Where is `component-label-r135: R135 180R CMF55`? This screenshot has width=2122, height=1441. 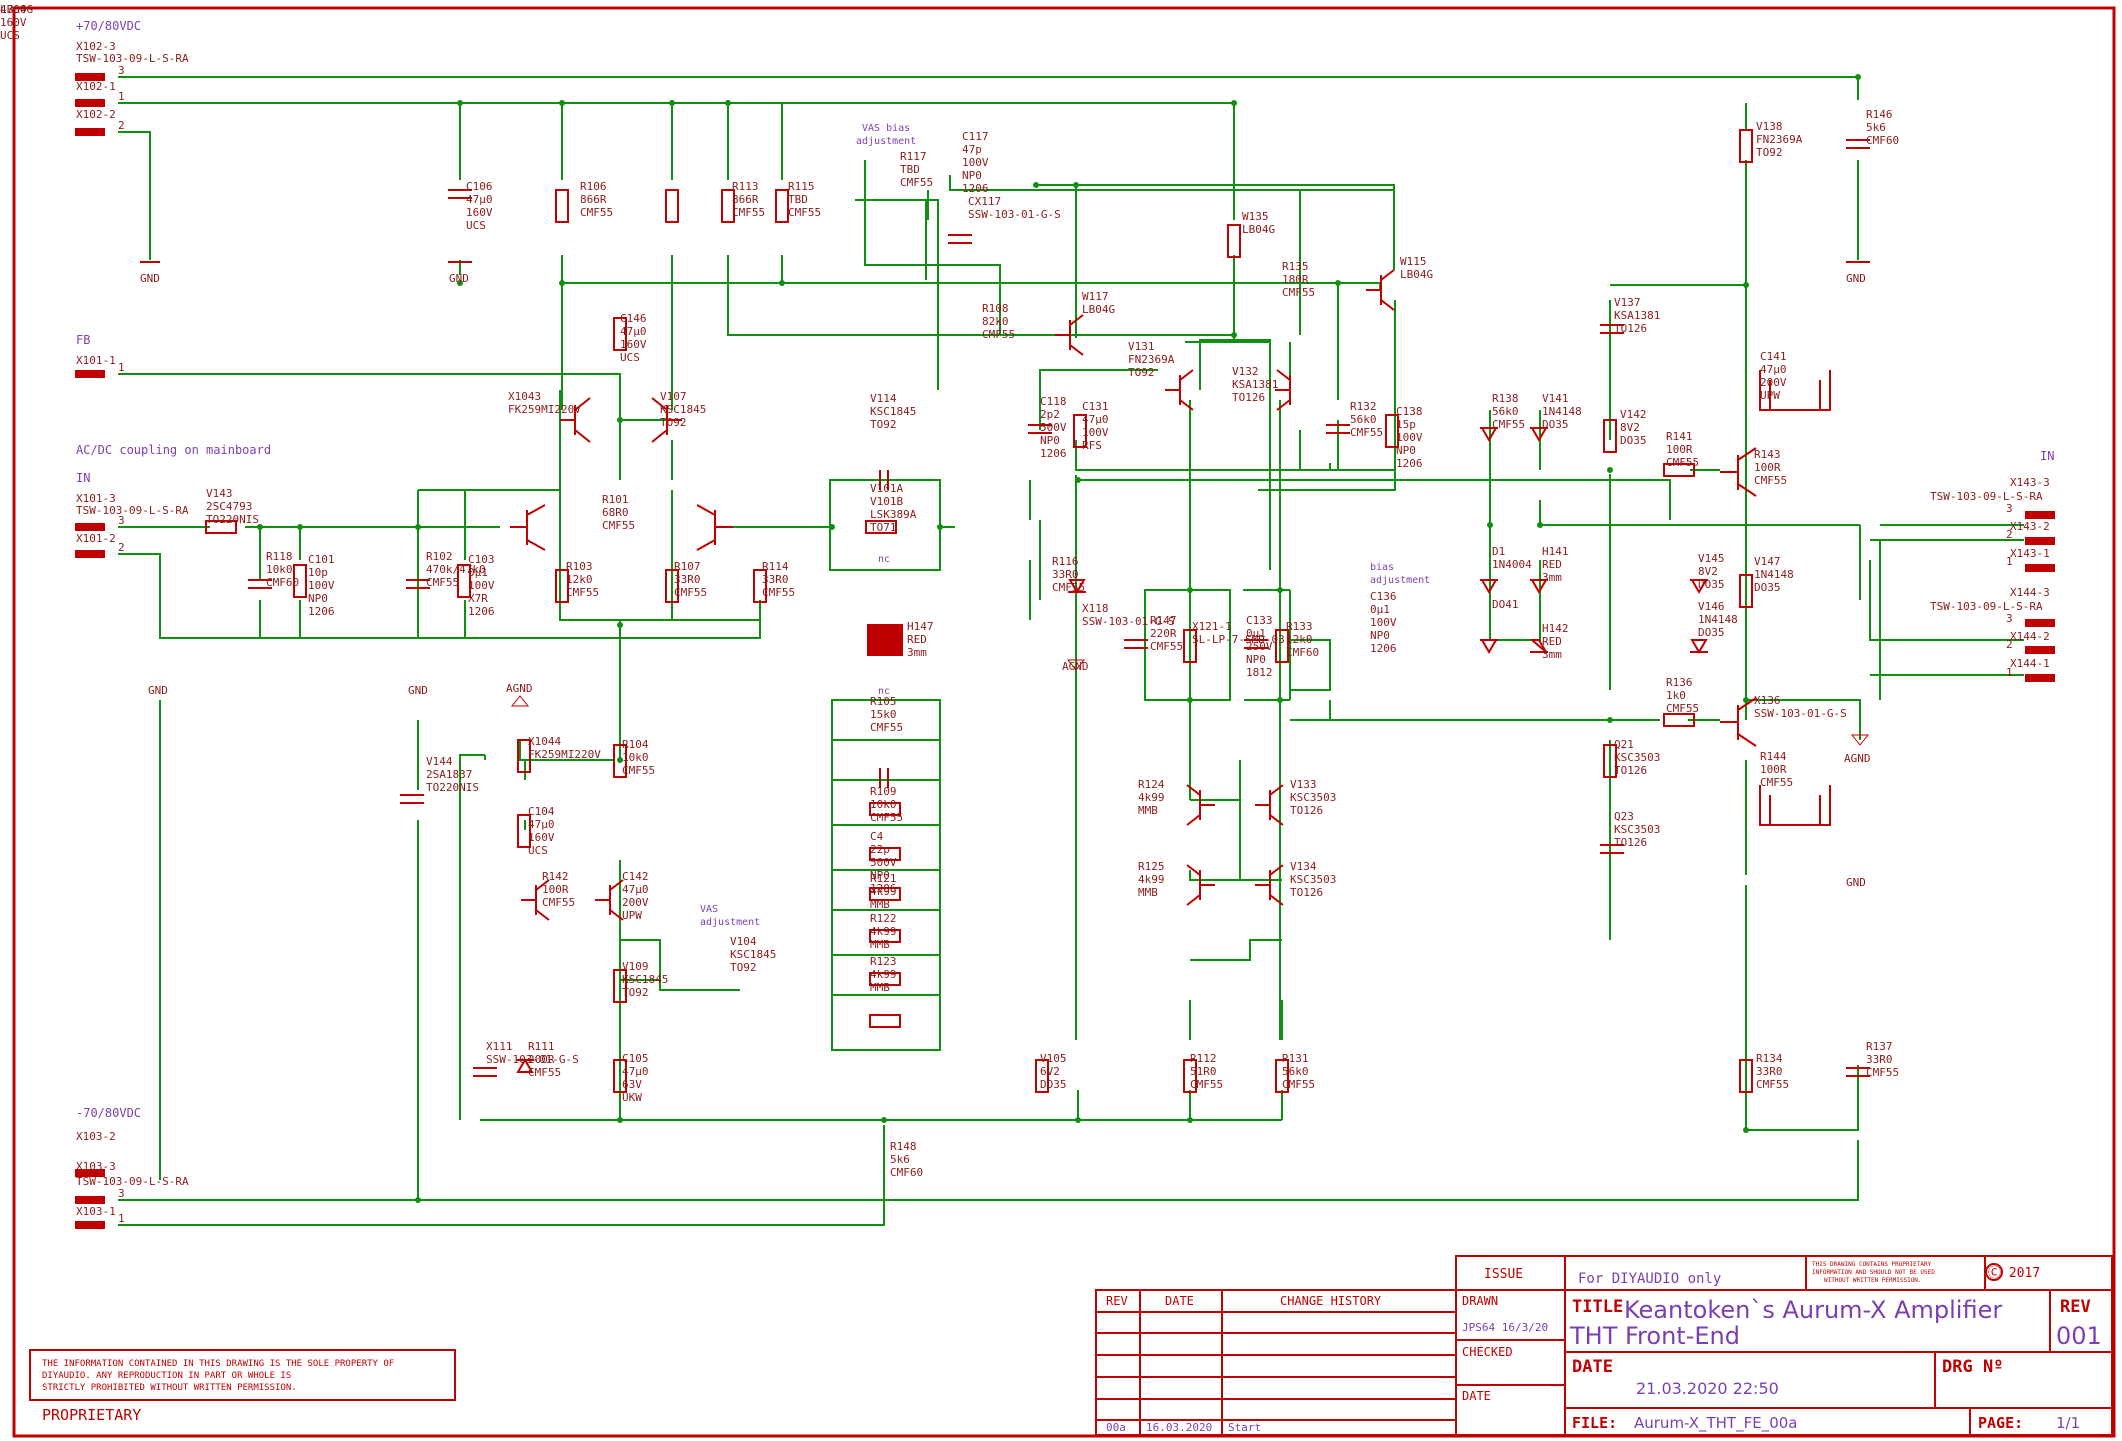 component-label-r135: R135 180R CMF55 is located at coordinates (1298, 279).